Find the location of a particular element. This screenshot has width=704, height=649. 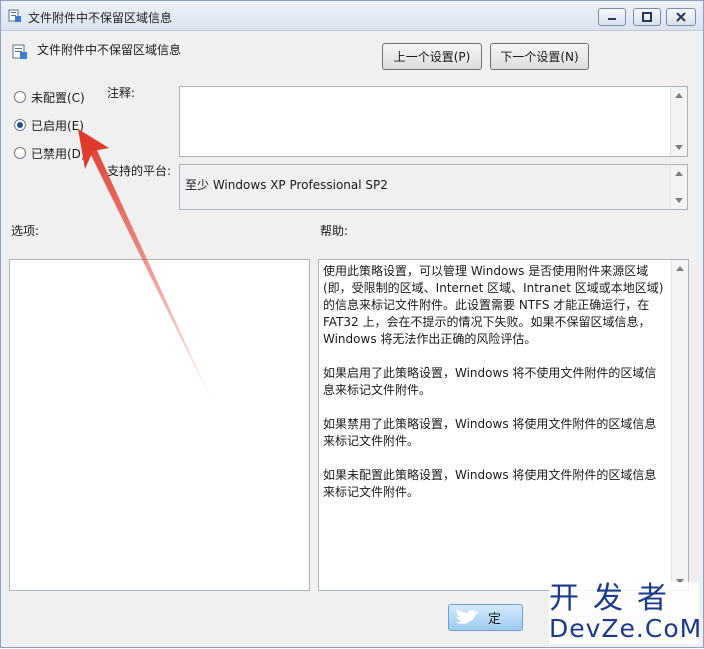

arrow-head is located at coordinates (93, 149).